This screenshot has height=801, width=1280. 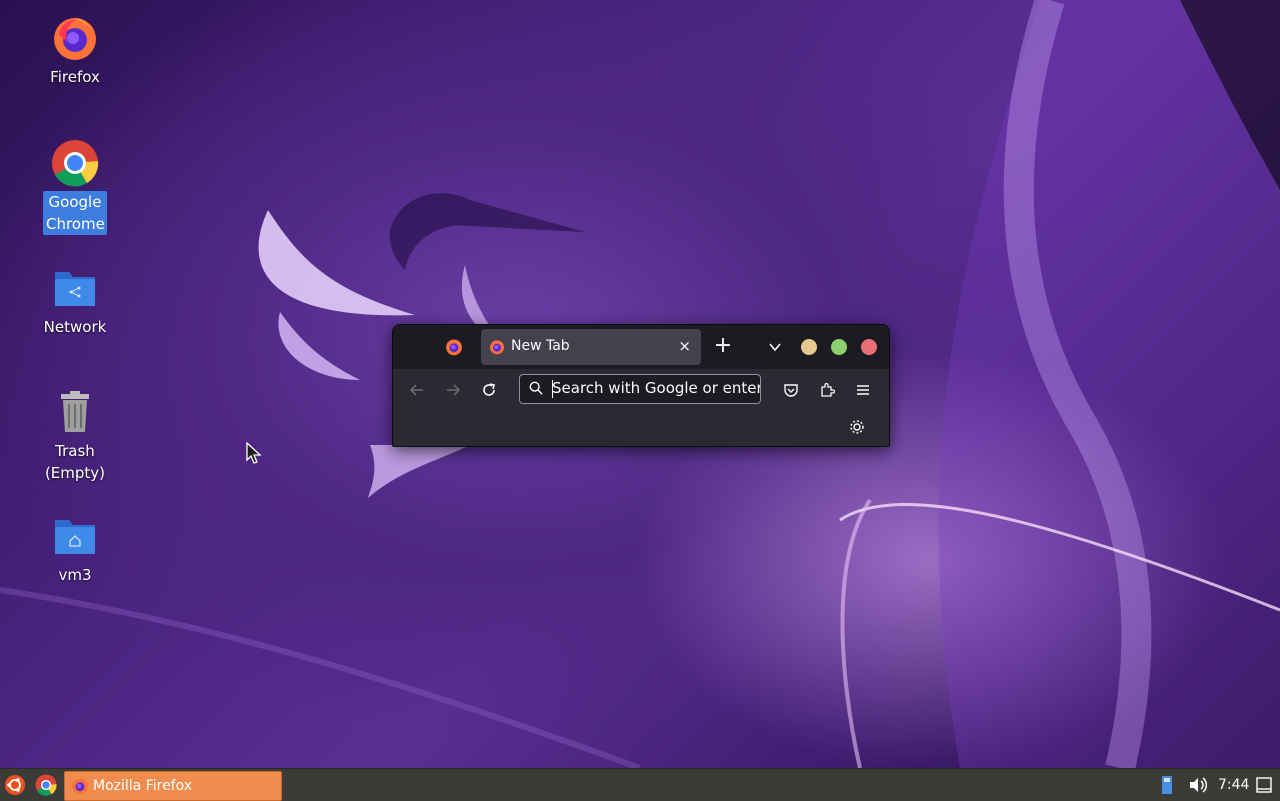 I want to click on desktop-icon-label: Trash (Empty), so click(x=75, y=462).